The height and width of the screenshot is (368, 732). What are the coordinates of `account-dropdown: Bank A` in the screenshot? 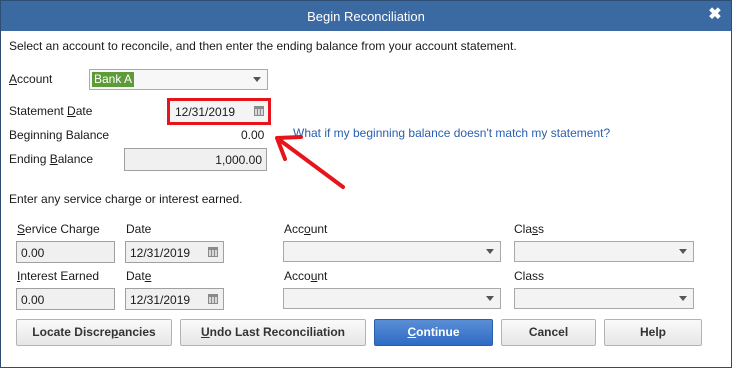 It's located at (178, 79).